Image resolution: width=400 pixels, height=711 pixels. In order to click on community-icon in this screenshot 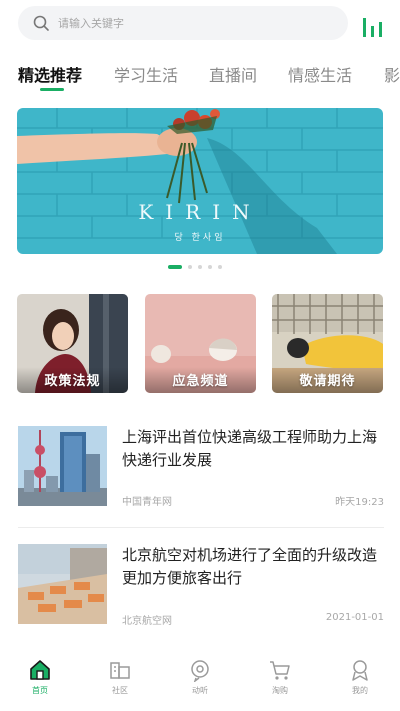, I will do `click(120, 670)`.